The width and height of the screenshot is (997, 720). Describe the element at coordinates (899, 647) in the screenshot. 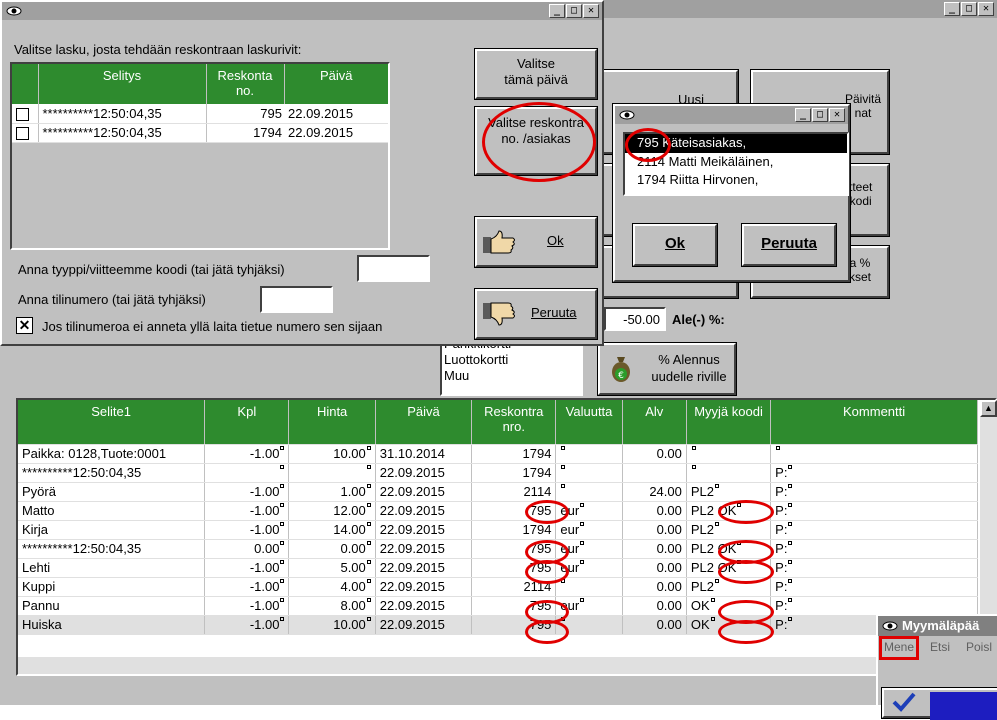

I see `menu-item-mene: Mene` at that location.